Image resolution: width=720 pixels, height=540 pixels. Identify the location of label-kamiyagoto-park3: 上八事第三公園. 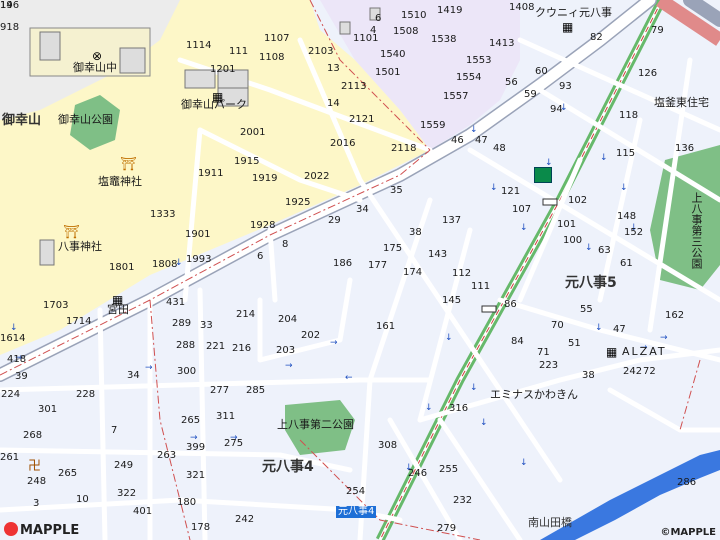
(696, 230).